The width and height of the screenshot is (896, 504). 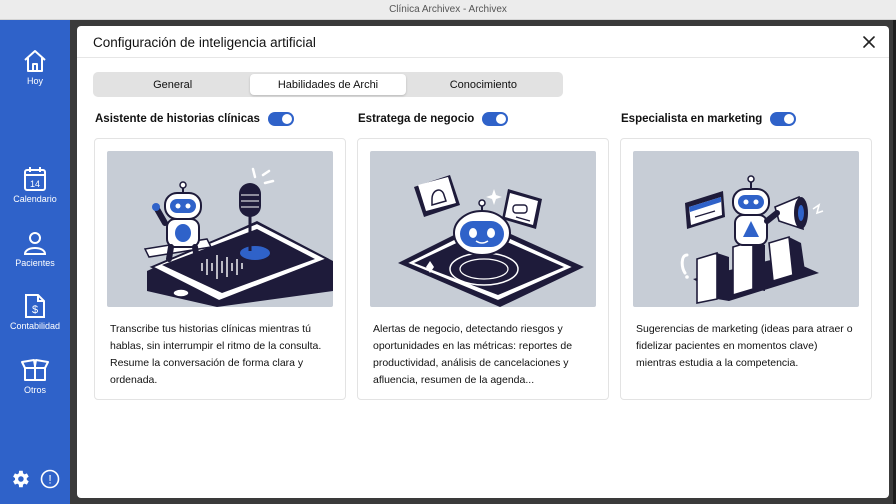 I want to click on sidebar-item-label: Calendario, so click(x=35, y=199).